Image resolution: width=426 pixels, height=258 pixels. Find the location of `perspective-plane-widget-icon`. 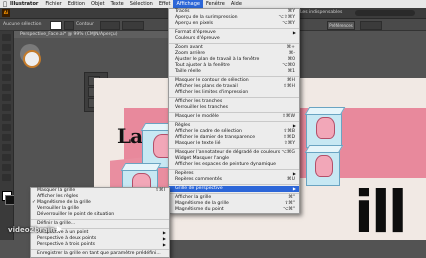

perspective-plane-widget-icon is located at coordinates (32, 59).